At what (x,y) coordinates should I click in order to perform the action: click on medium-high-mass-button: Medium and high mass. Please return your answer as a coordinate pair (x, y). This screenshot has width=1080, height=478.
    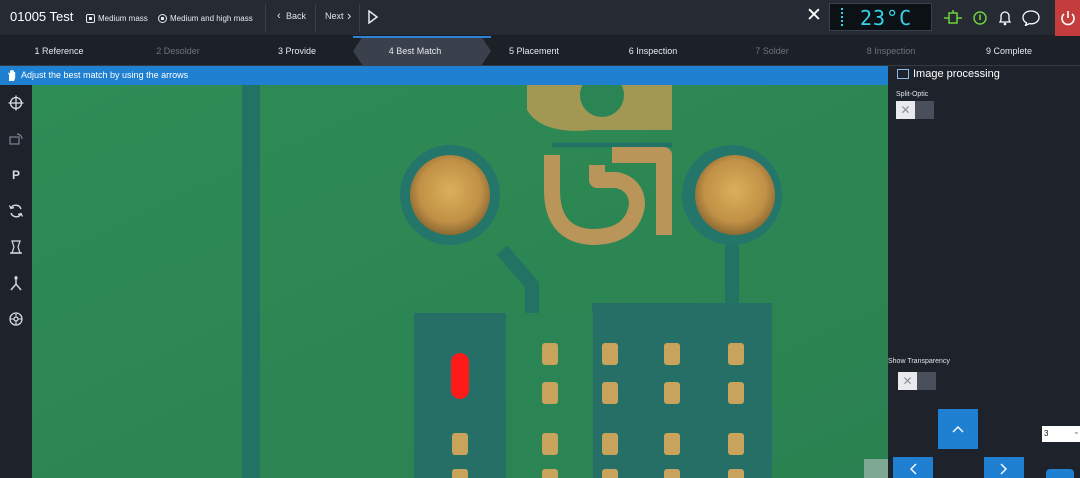
    Looking at the image, I should click on (205, 18).